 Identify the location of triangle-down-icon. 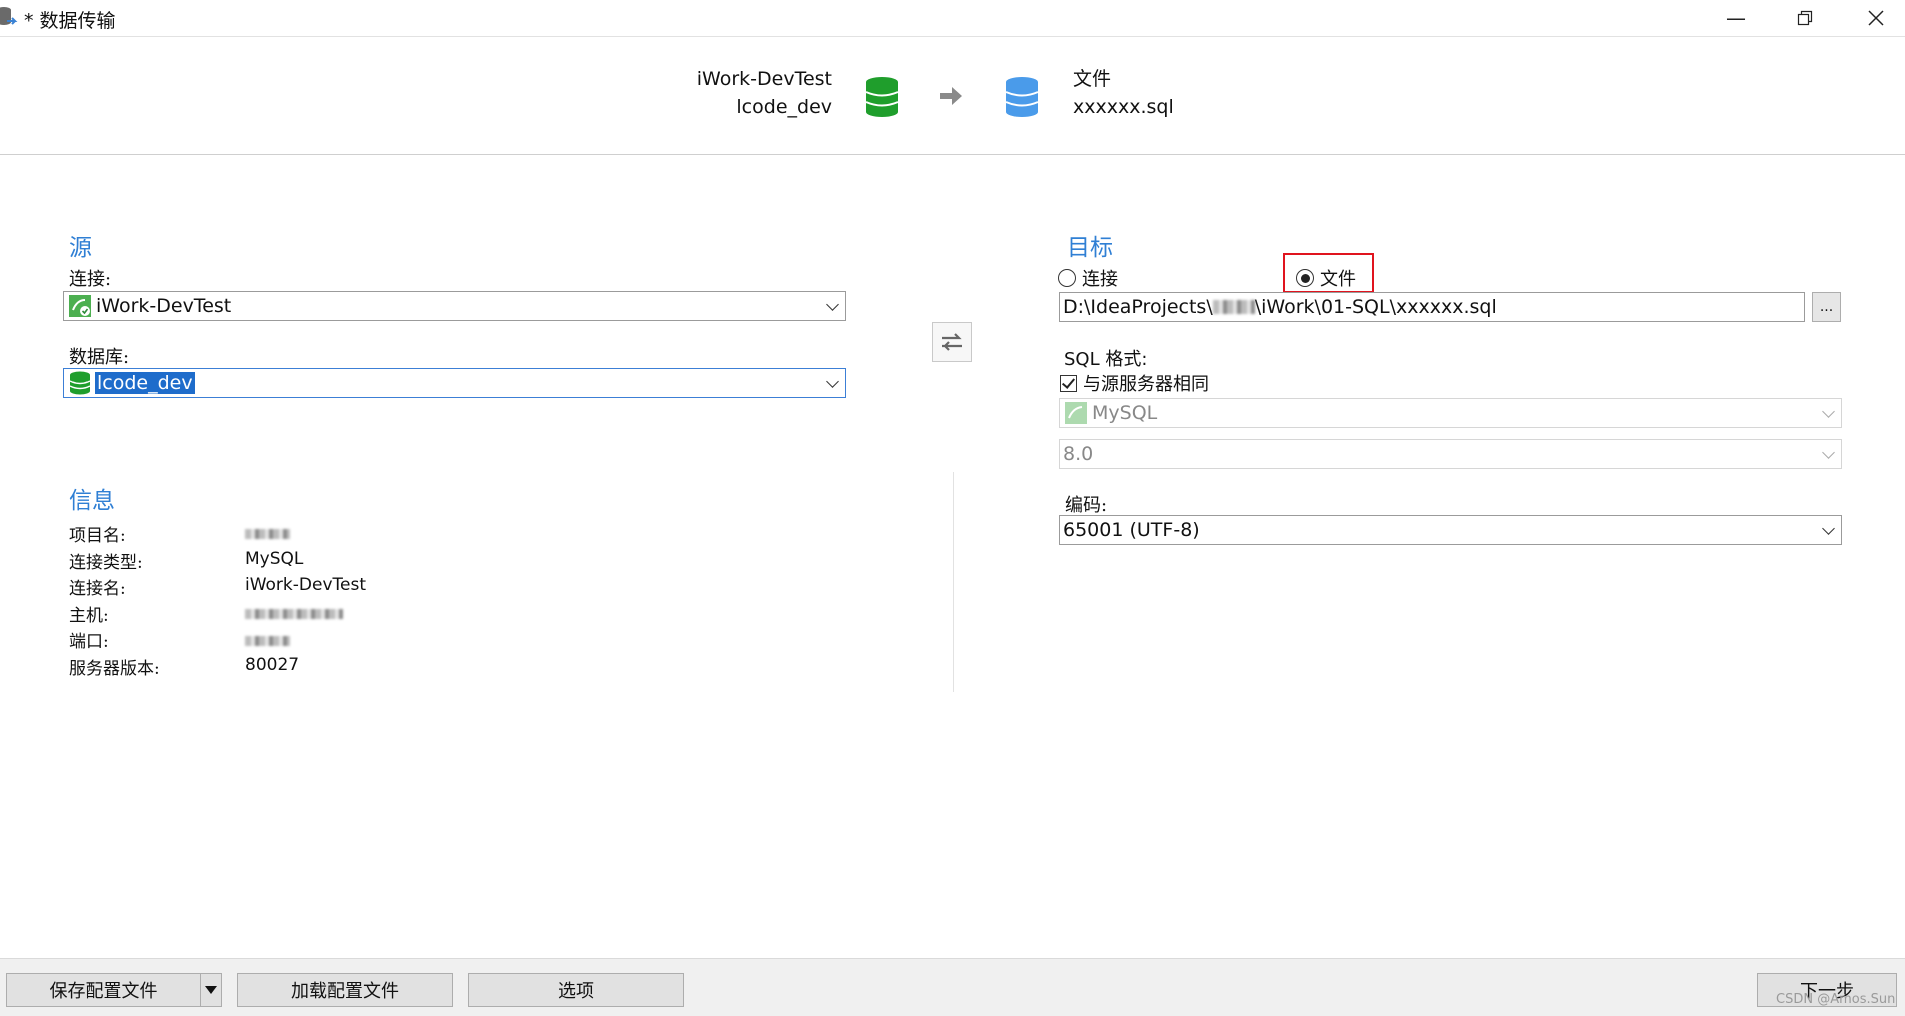
(211, 990).